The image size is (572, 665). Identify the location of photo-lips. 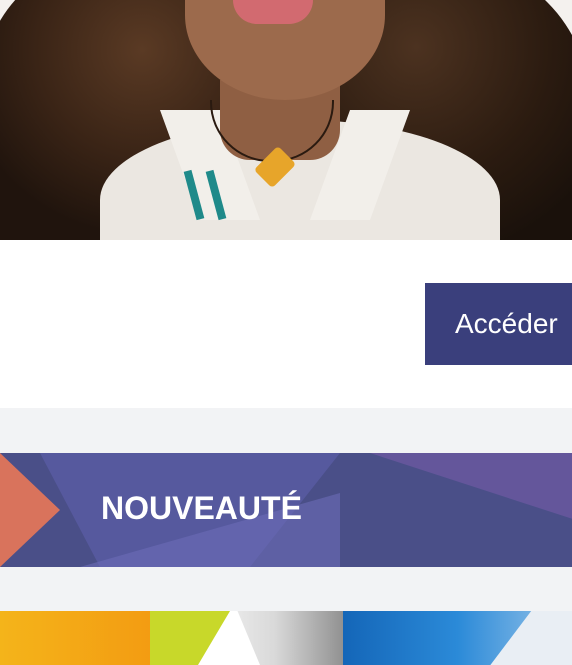
(273, 12).